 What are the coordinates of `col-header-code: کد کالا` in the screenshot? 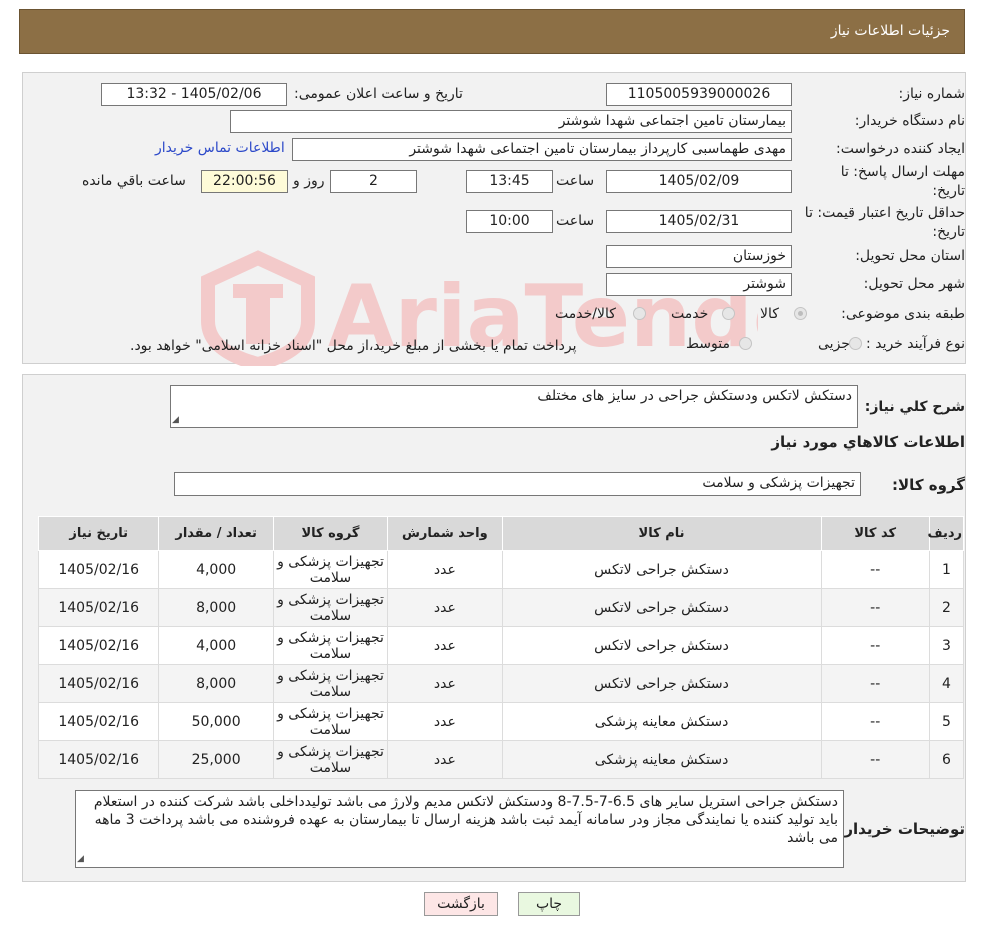 It's located at (875, 533).